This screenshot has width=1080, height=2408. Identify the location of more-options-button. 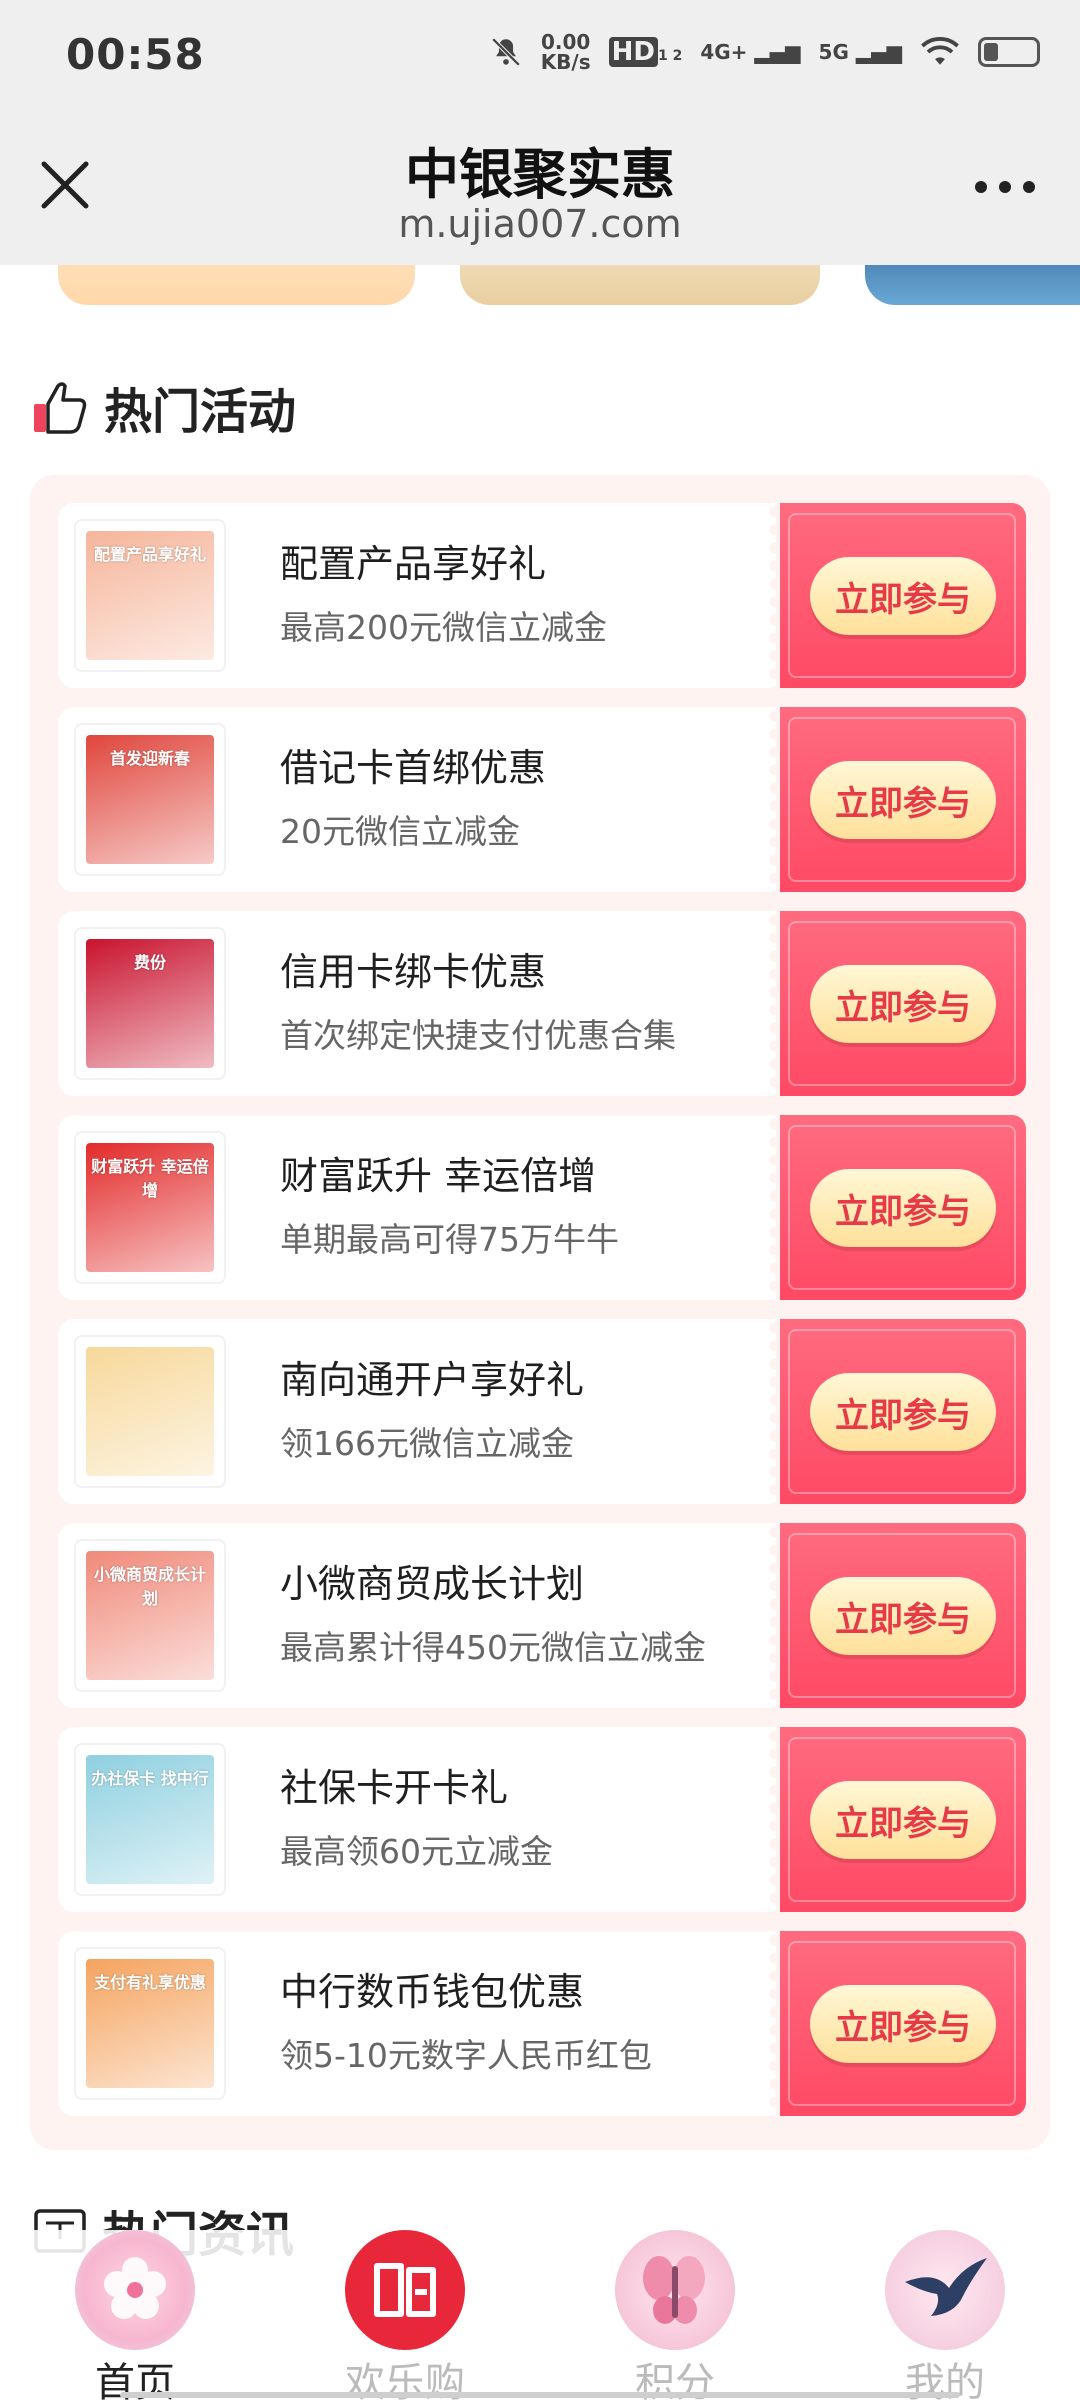
(1005, 187).